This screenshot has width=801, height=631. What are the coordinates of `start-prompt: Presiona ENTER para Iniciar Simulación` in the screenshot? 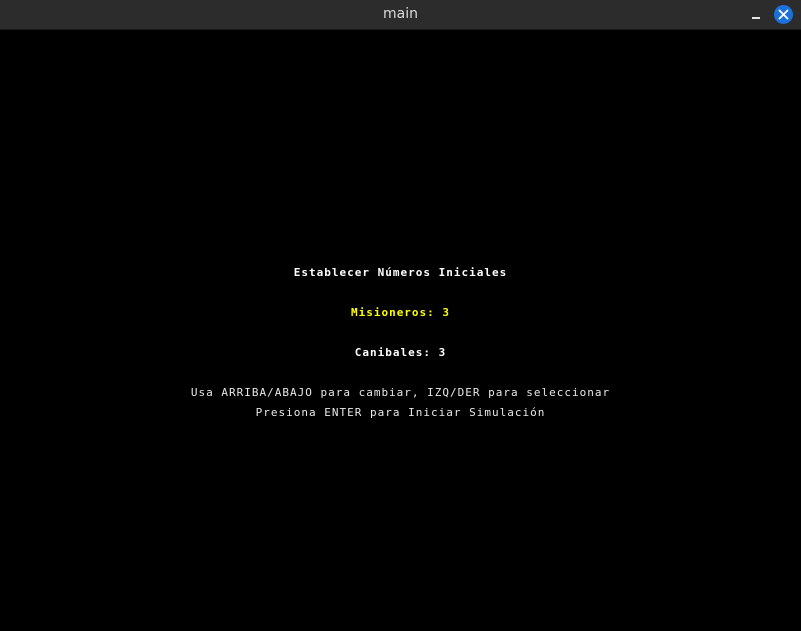 It's located at (400, 412).